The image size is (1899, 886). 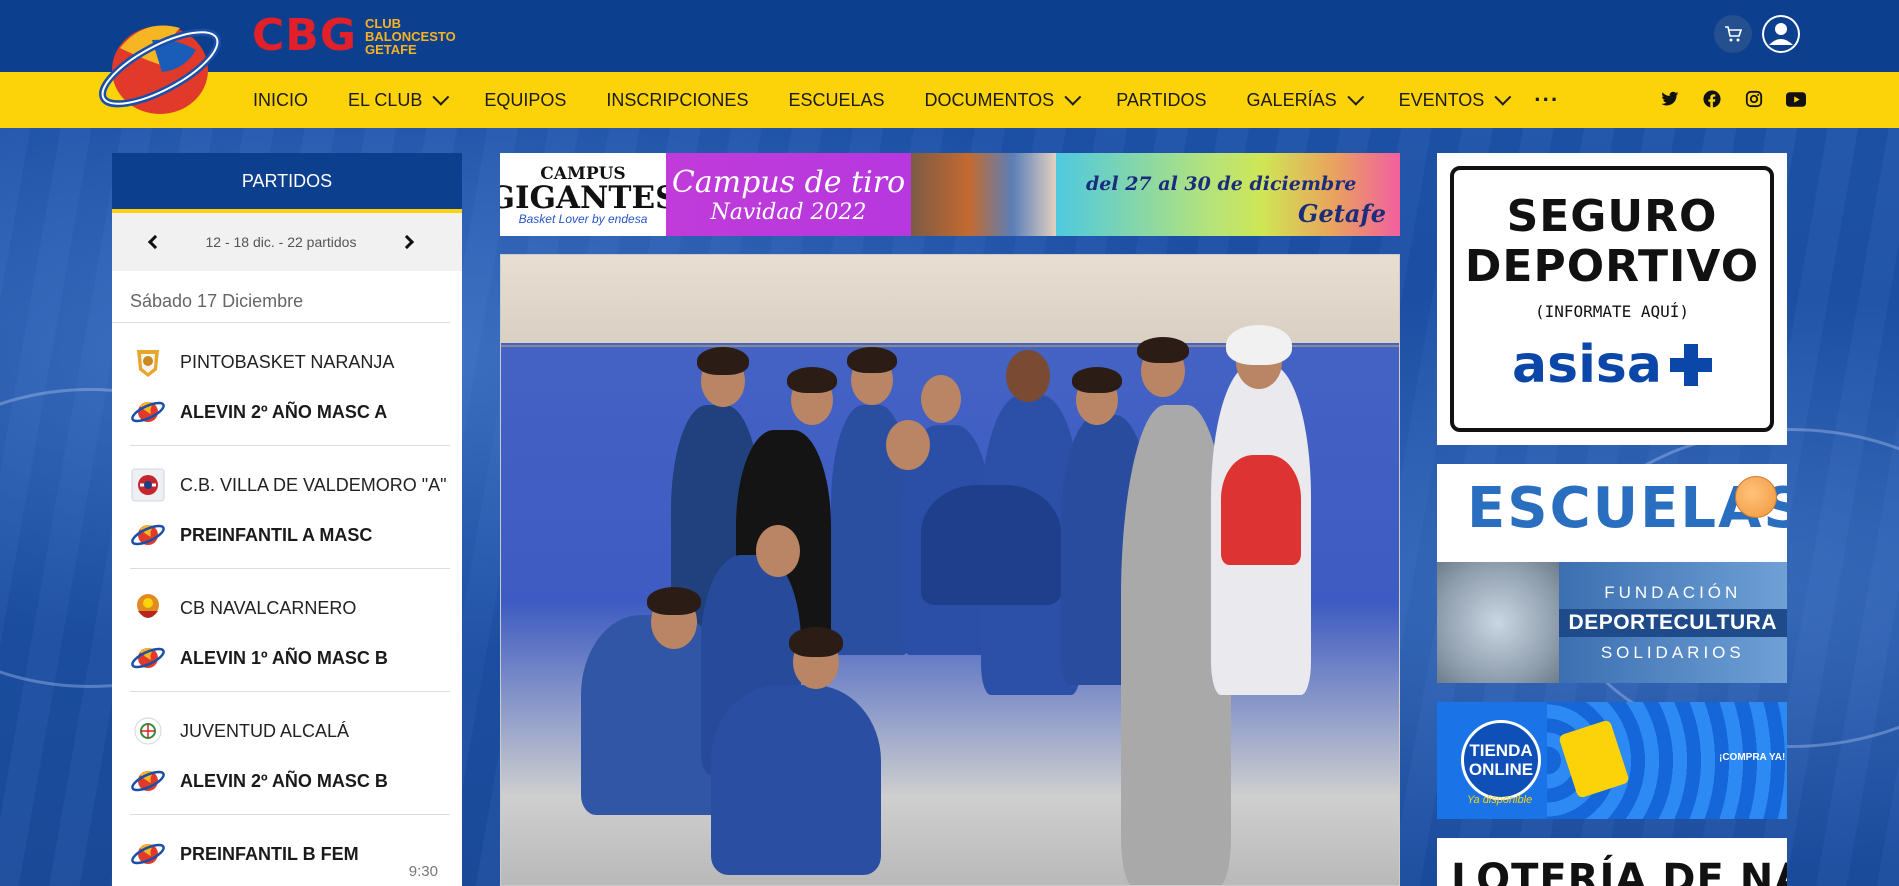 What do you see at coordinates (269, 853) in the screenshot?
I see `team-name: PREINFANTIL B FEM` at bounding box center [269, 853].